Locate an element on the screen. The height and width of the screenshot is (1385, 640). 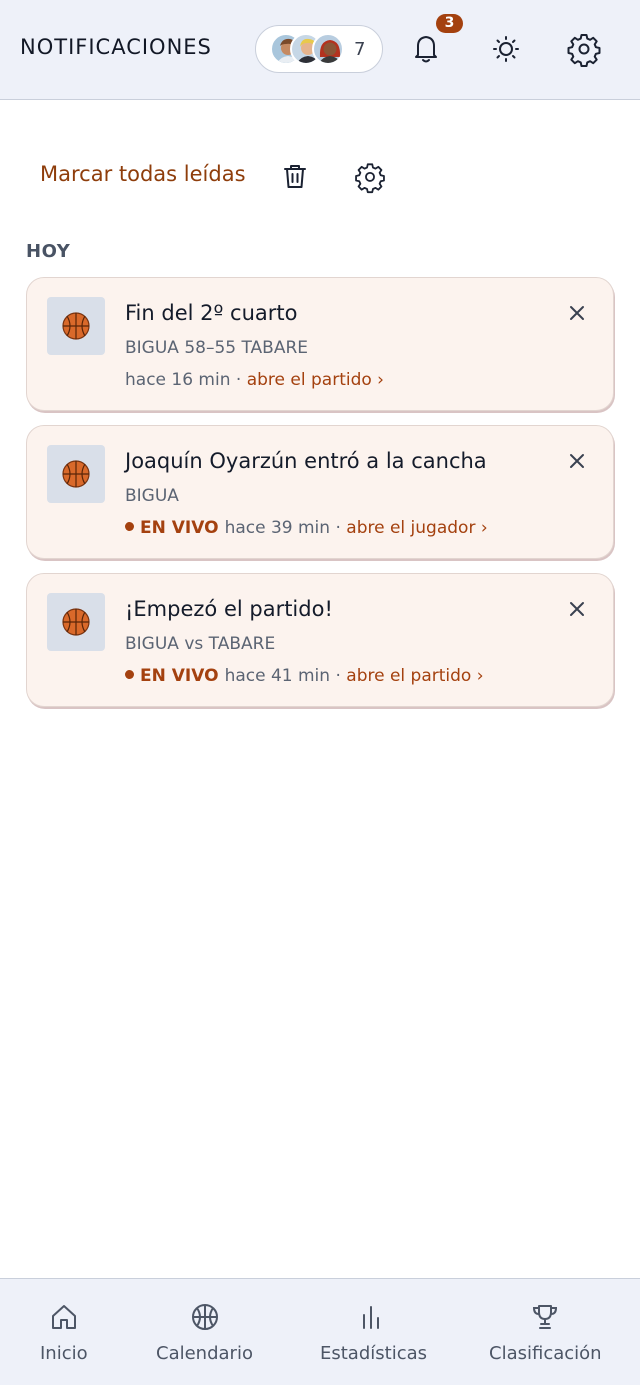
nav-label: Clasificación is located at coordinates (545, 1353).